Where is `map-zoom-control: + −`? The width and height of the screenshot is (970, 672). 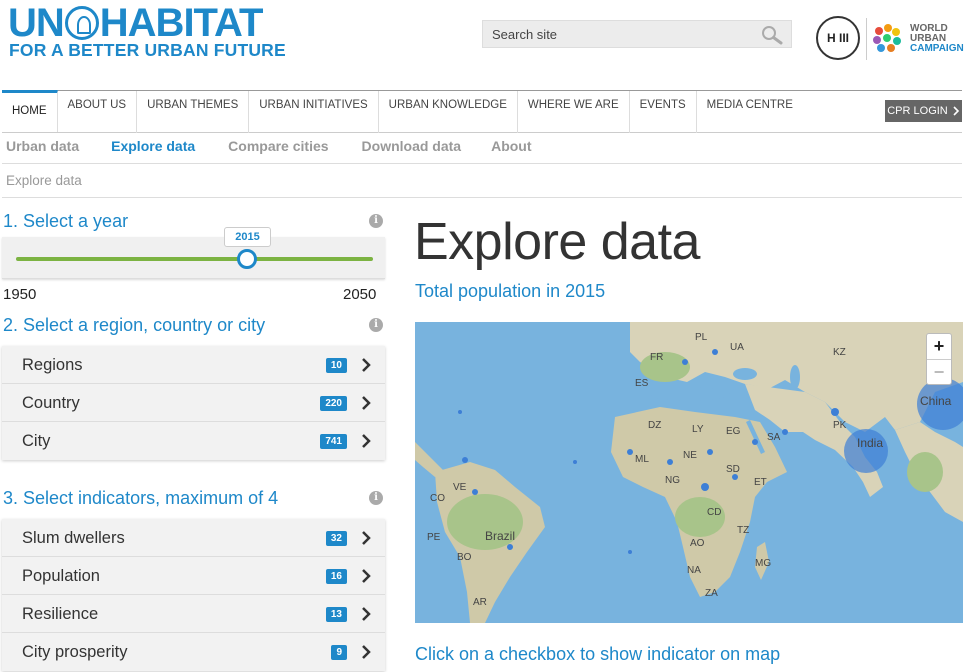
map-zoom-control: + − is located at coordinates (939, 359).